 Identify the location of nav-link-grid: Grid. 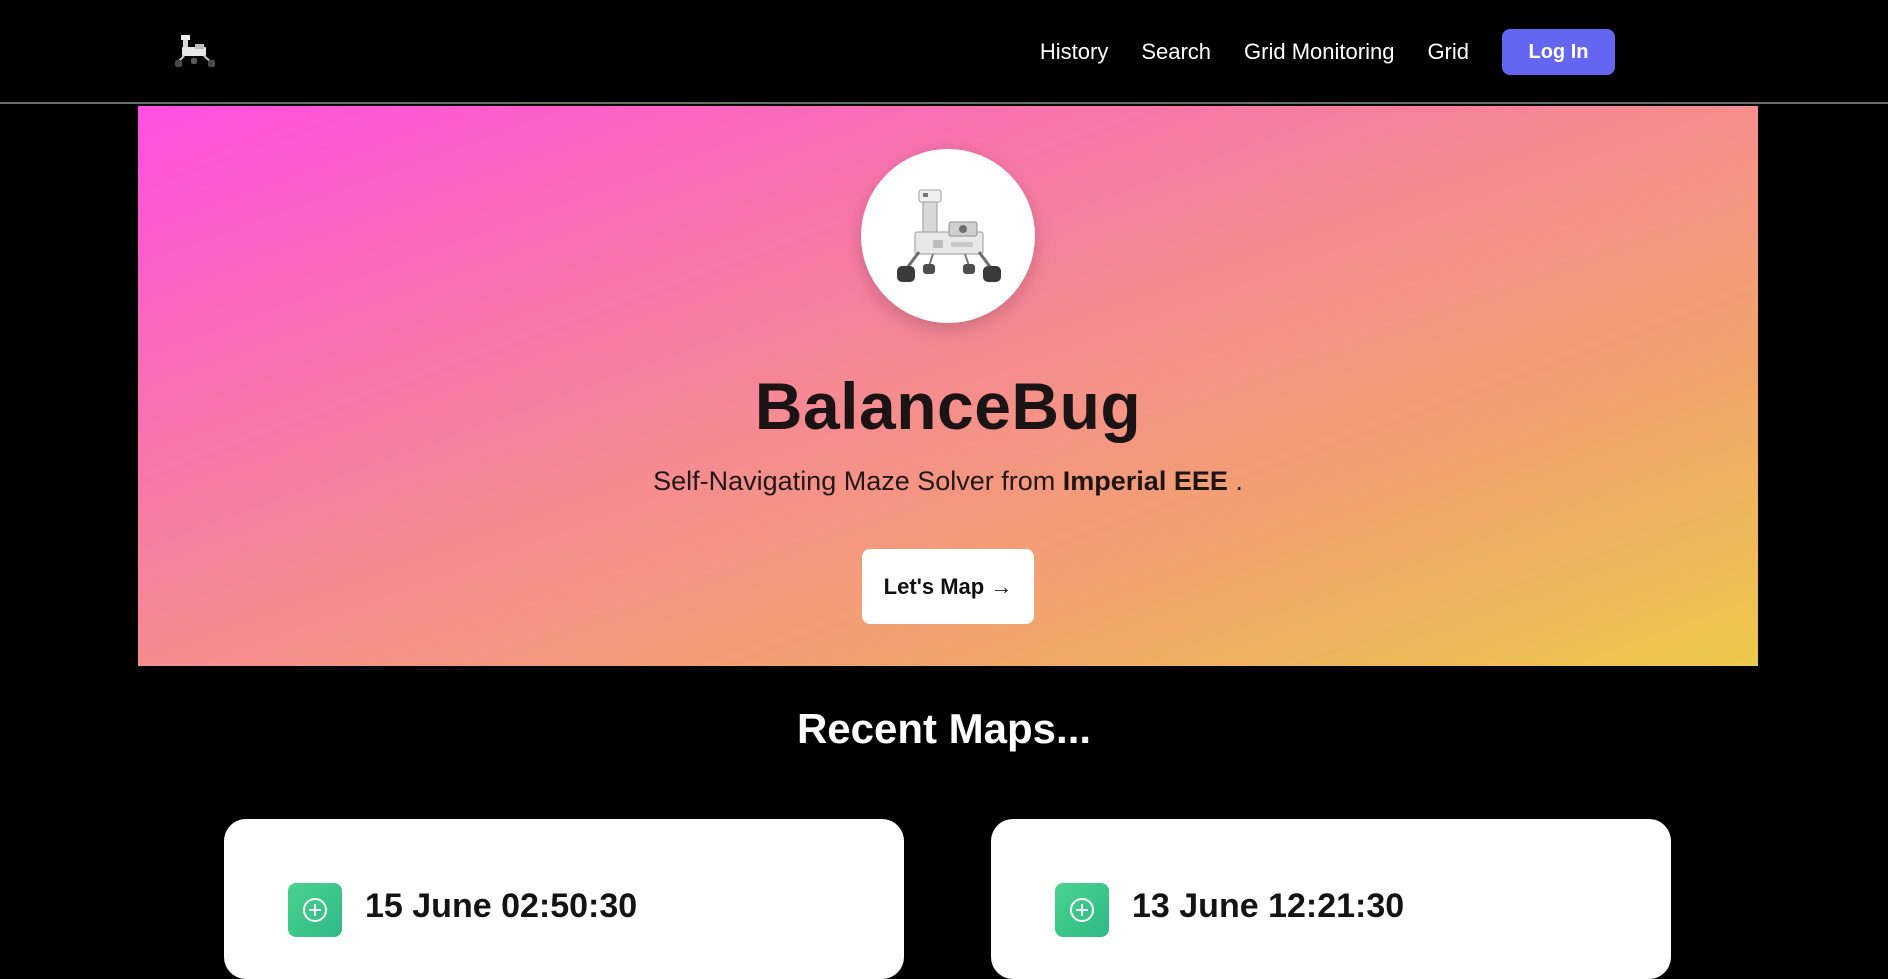
(1448, 52).